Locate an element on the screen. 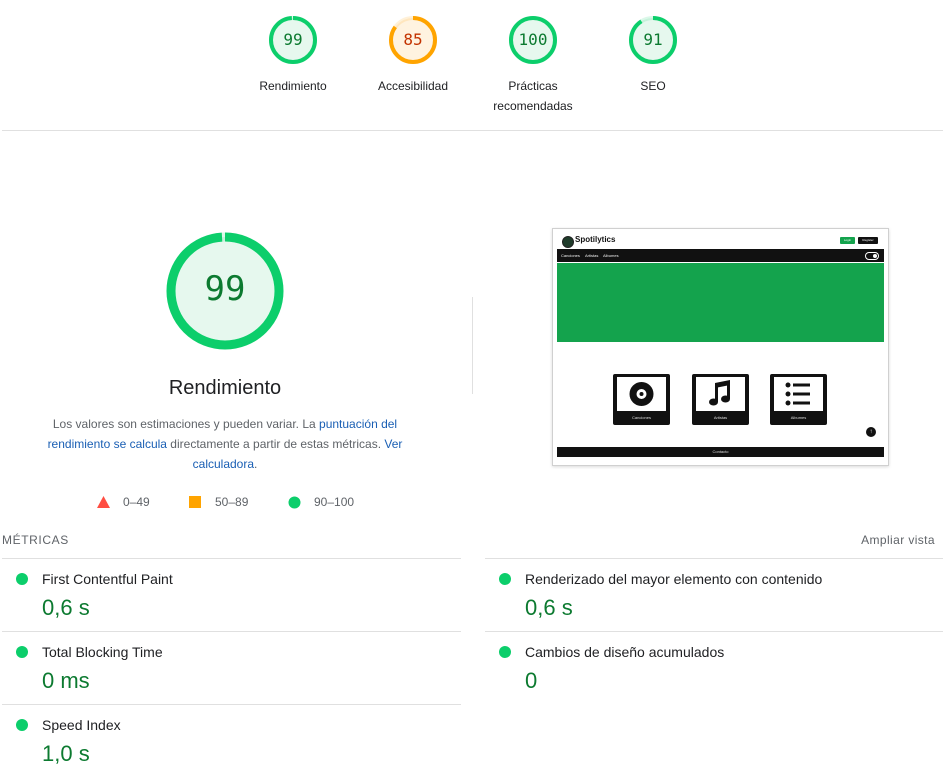 The image size is (945, 783). description-text: directamente a partir de estas métricas. is located at coordinates (275, 444).